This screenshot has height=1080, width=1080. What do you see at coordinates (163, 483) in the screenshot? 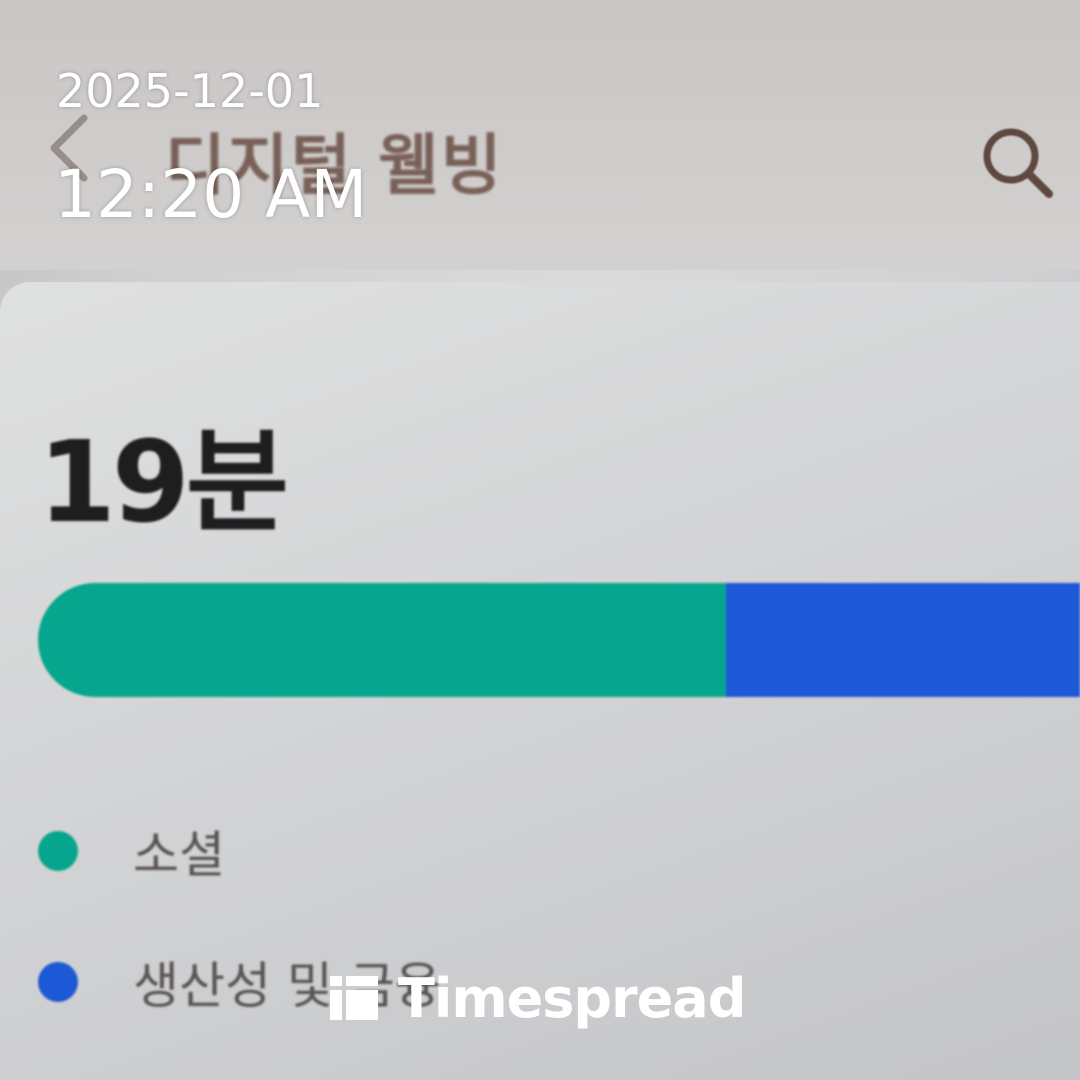
I see `total-usage-time: 19분` at bounding box center [163, 483].